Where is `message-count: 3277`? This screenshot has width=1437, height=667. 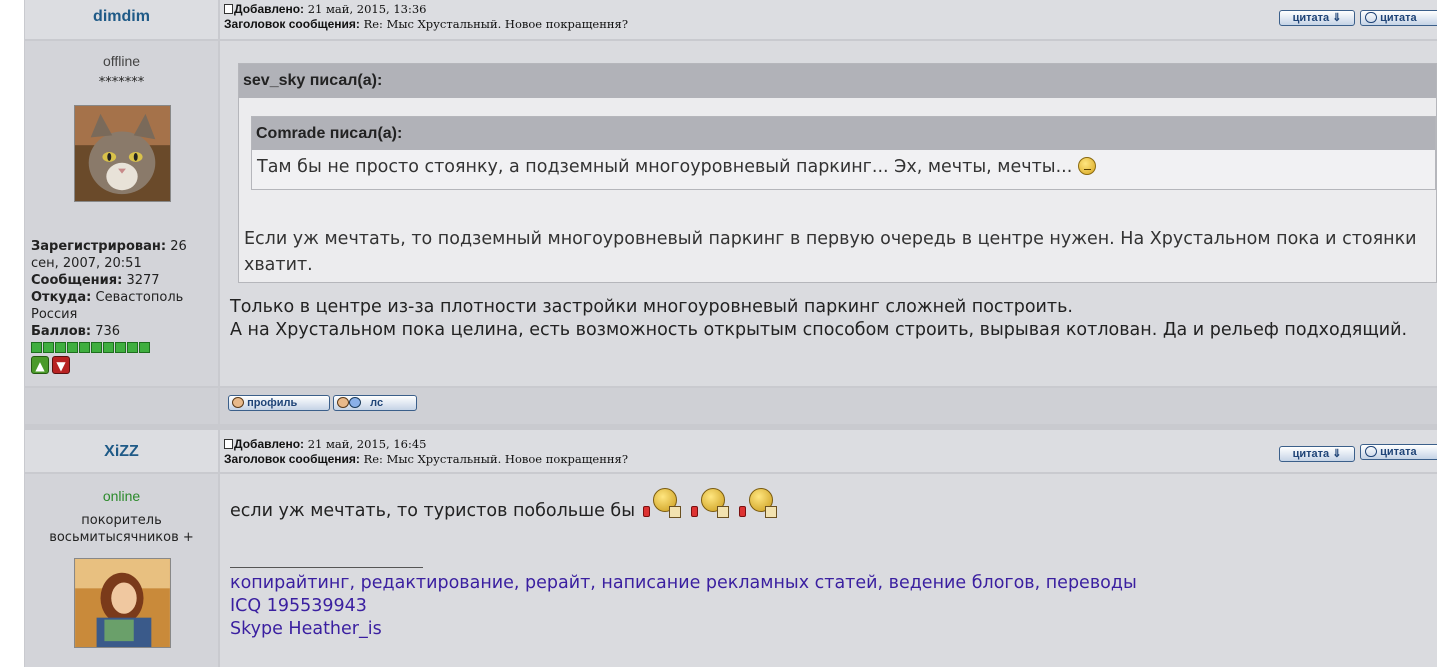 message-count: 3277 is located at coordinates (143, 280).